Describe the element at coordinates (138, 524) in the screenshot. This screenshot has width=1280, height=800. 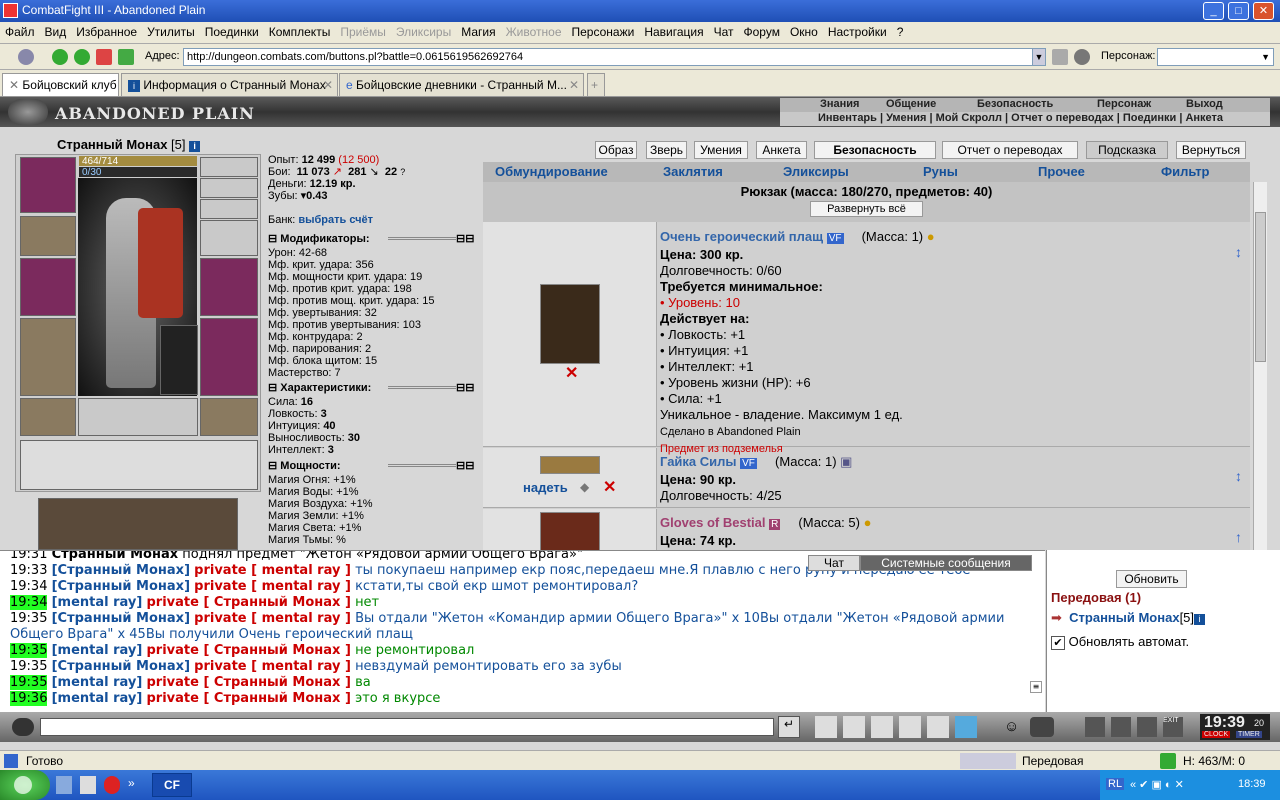
I see `abilities-panel` at that location.